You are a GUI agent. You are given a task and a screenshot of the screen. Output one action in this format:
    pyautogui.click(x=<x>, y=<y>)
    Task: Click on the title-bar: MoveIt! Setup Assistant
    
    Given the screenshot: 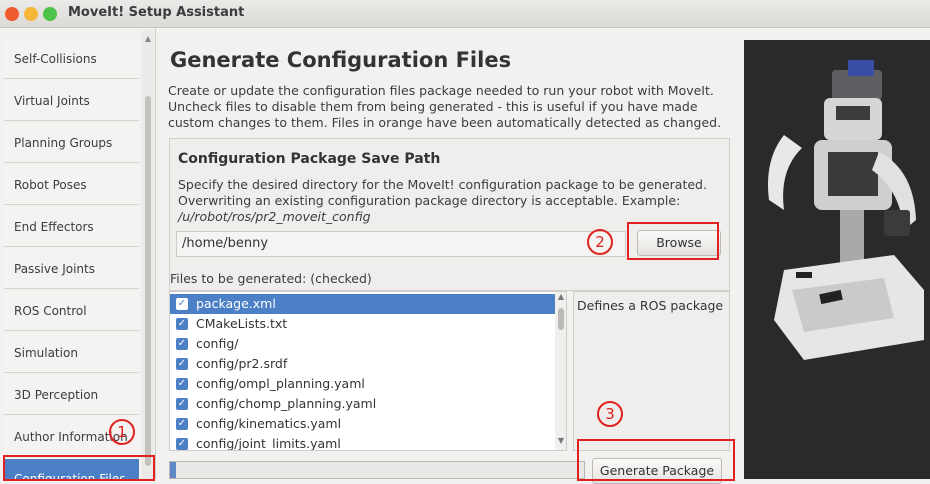 What is the action you would take?
    pyautogui.click(x=465, y=14)
    